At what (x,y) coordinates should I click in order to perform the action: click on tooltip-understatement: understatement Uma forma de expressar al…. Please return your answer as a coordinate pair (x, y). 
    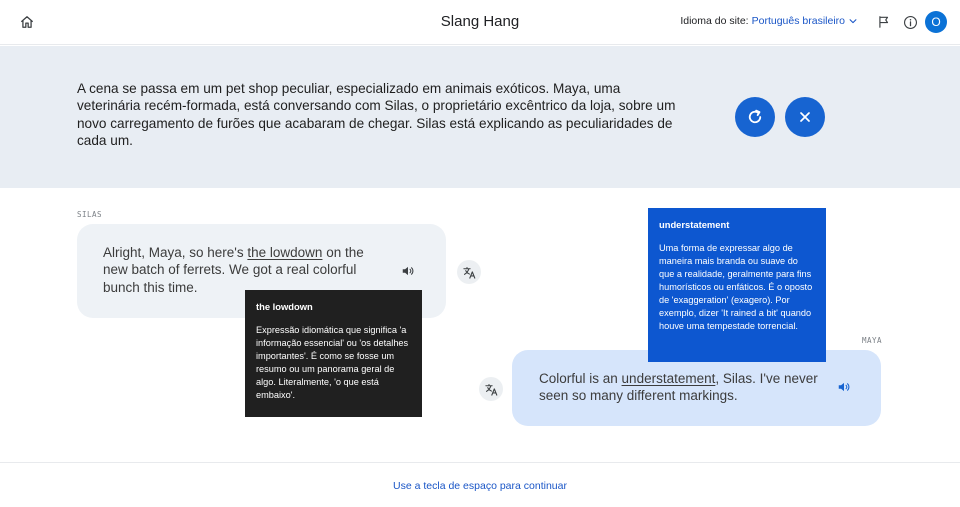
    Looking at the image, I should click on (737, 285).